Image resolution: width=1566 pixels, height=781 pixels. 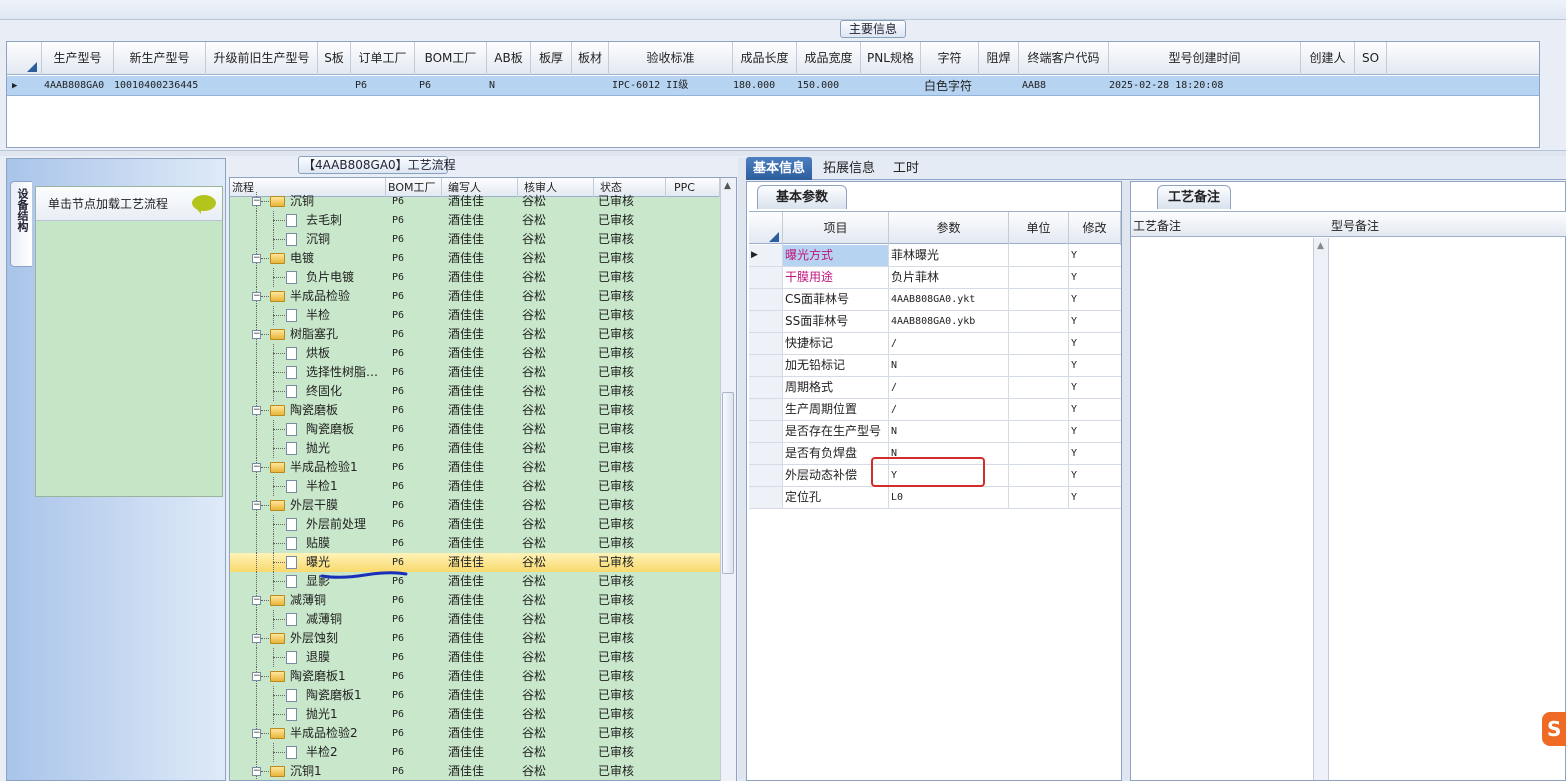 What do you see at coordinates (475, 638) in the screenshot?
I see `tree-row: − 外层蚀刻 P6 酒佳佳 谷松 已审核` at bounding box center [475, 638].